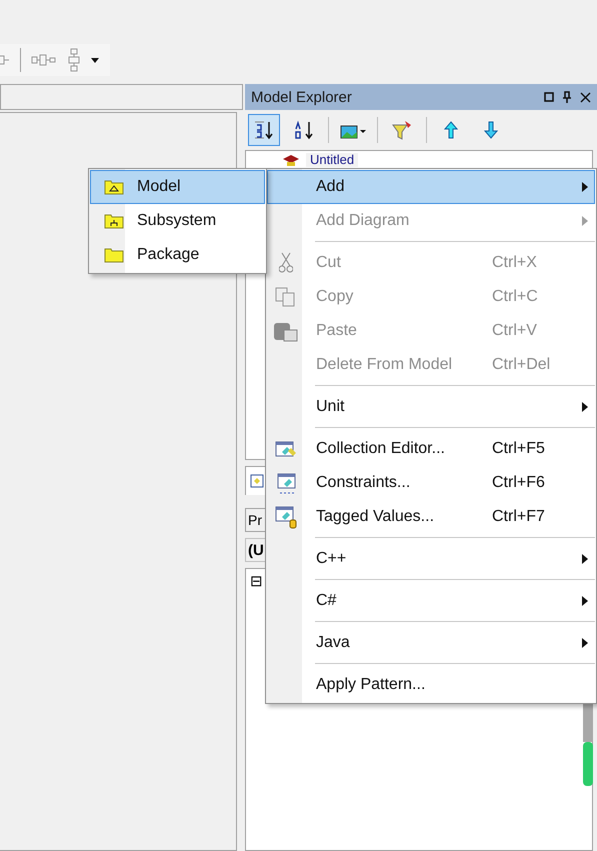  I want to click on menu-item: Add, so click(431, 187).